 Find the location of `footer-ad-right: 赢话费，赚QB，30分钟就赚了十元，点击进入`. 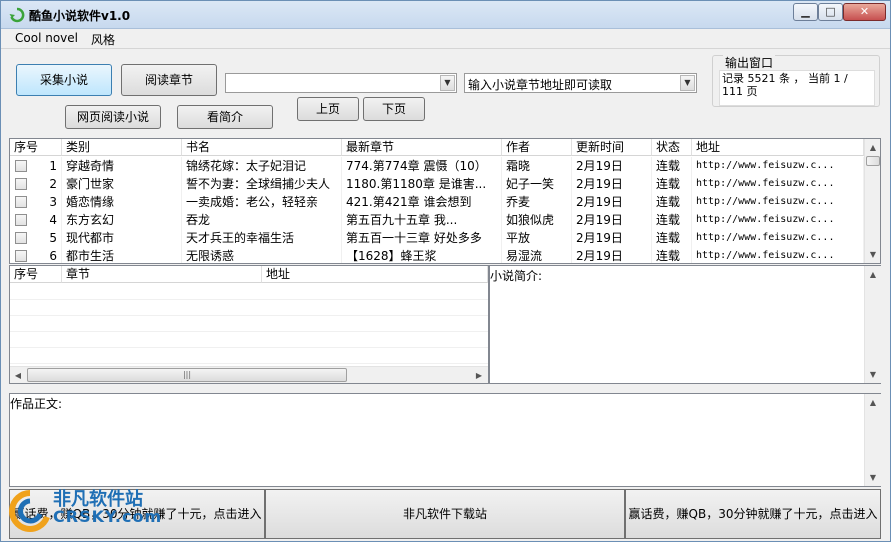

footer-ad-right: 赢话费，赚QB，30分钟就赚了十元，点击进入 is located at coordinates (753, 514).